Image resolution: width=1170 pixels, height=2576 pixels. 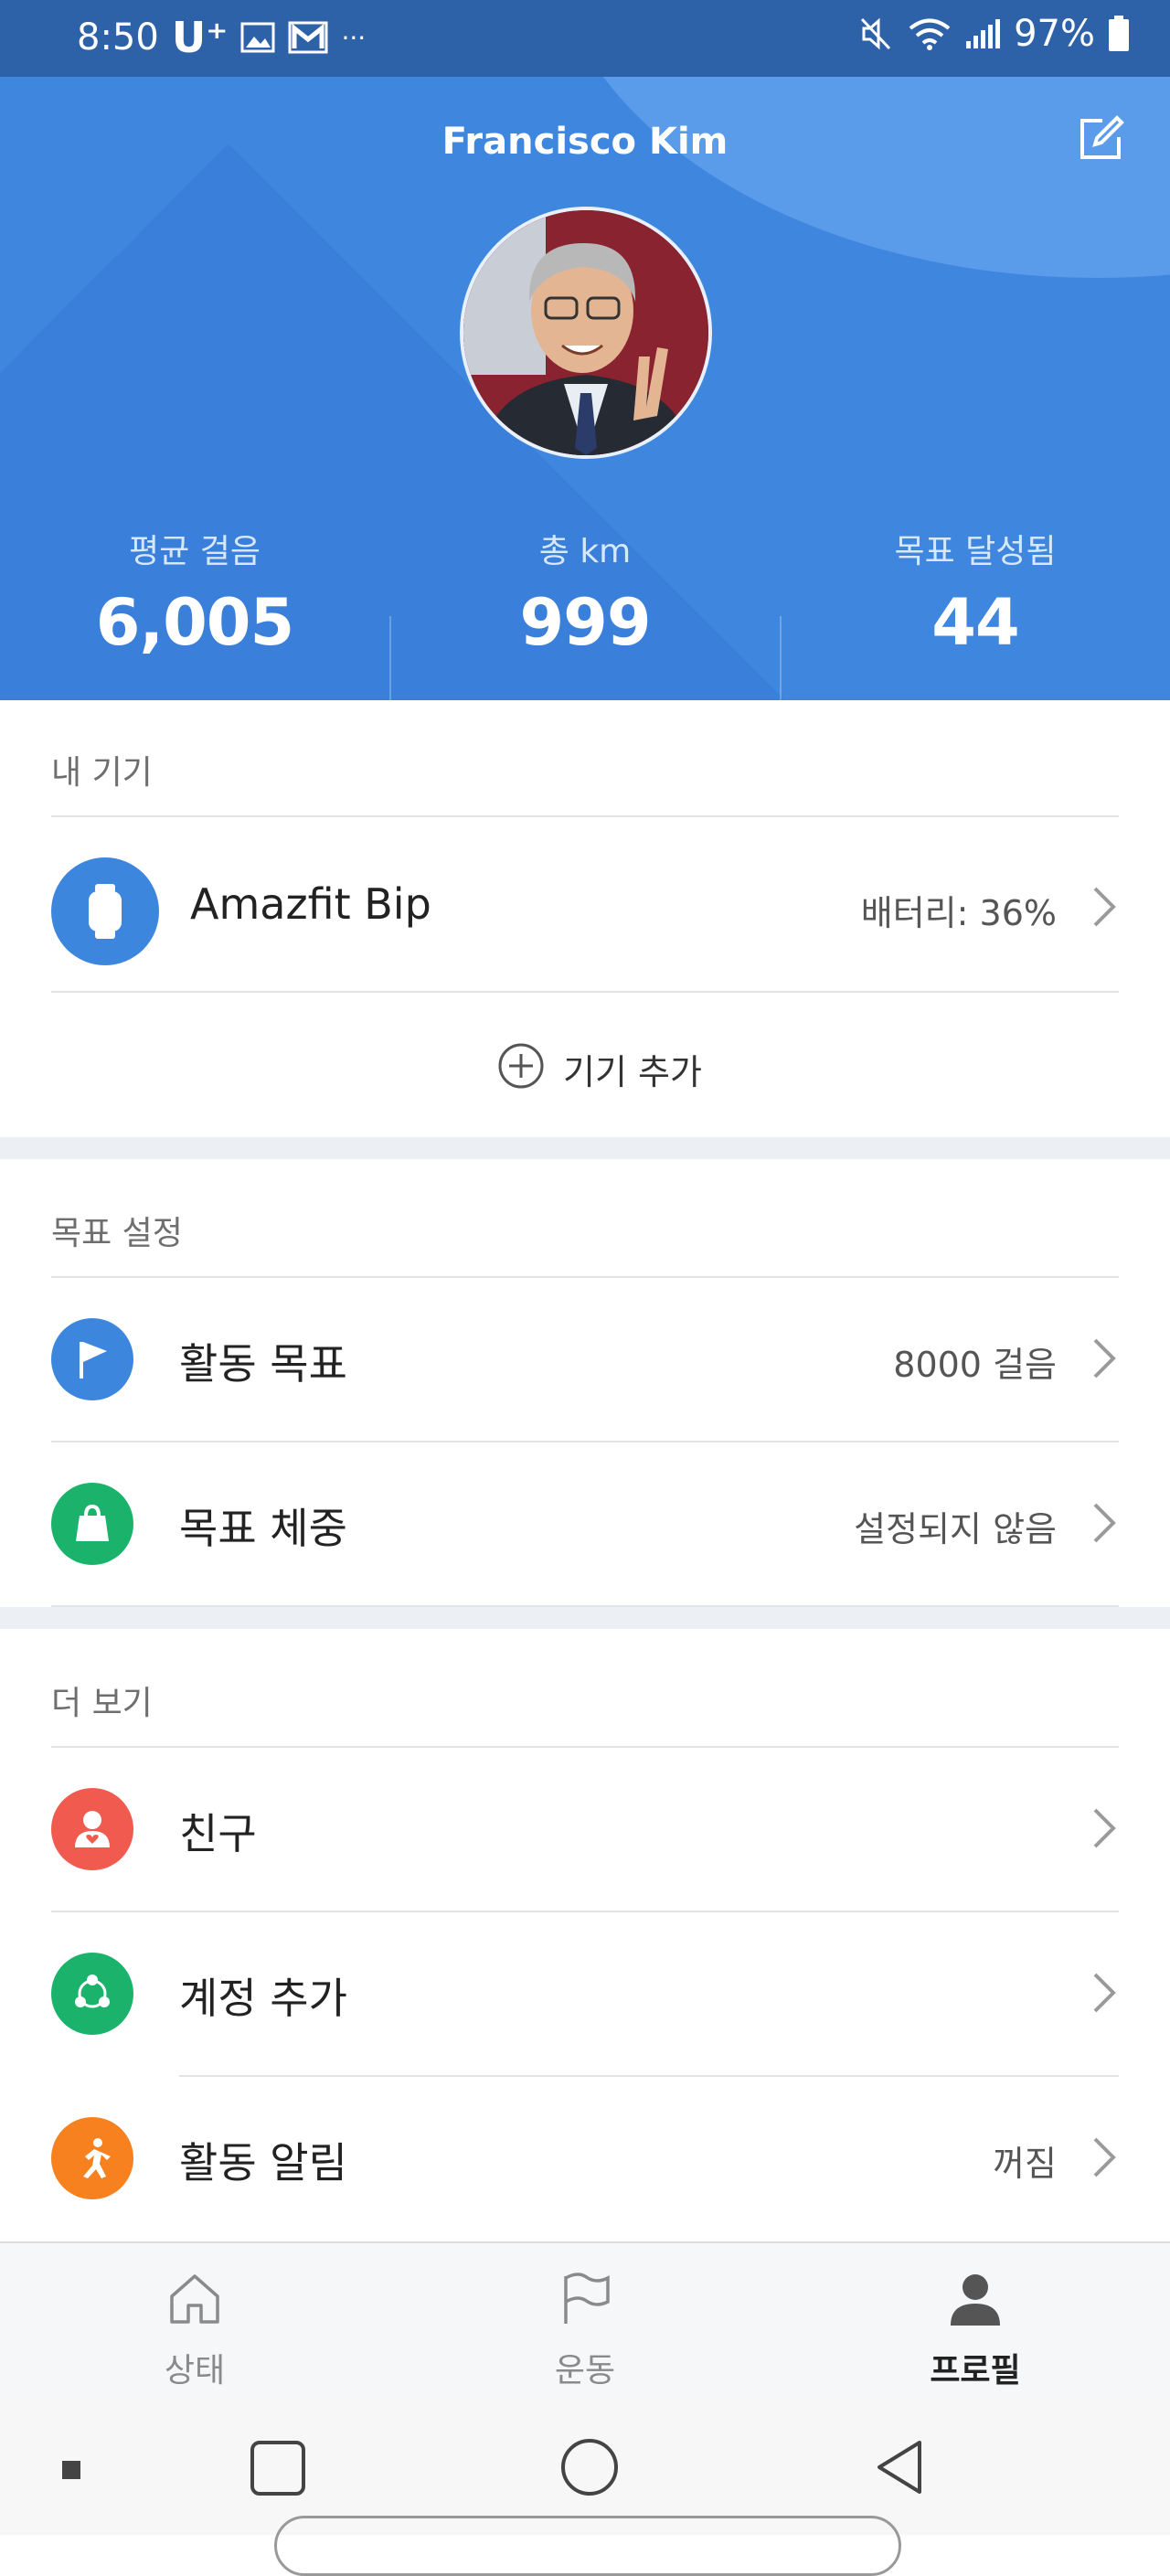 What do you see at coordinates (976, 2371) in the screenshot?
I see `tab-label: 프로필` at bounding box center [976, 2371].